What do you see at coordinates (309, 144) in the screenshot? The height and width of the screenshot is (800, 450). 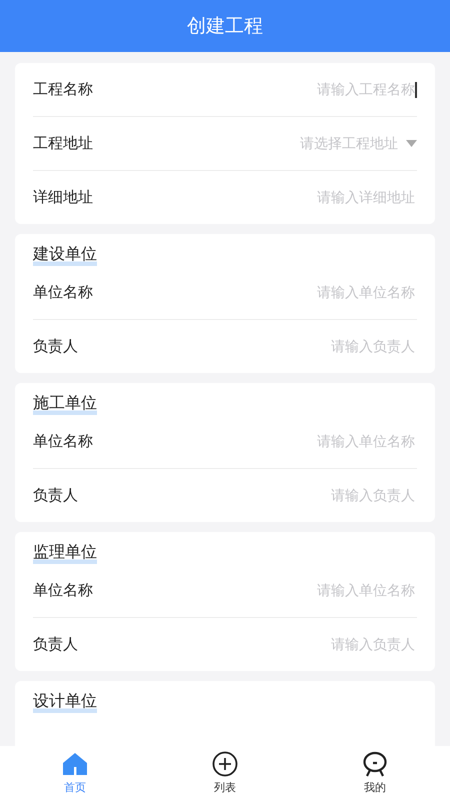 I see `select-field: 请选择工程地址` at bounding box center [309, 144].